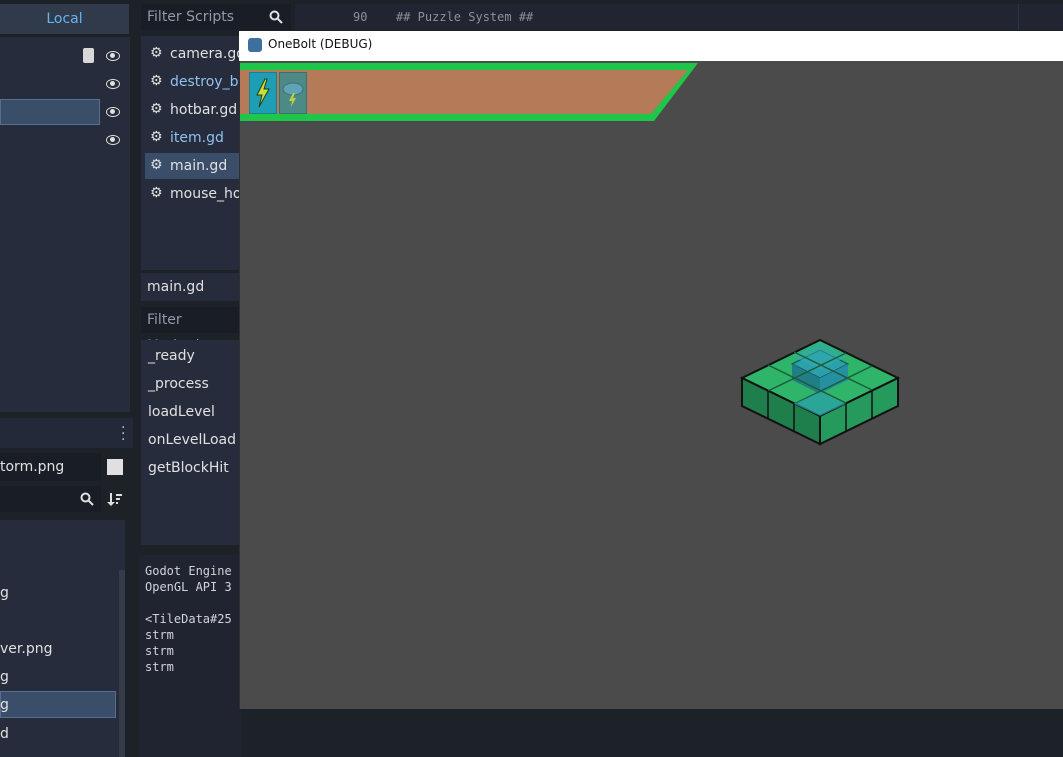 The image size is (1063, 757). Describe the element at coordinates (360, 17) in the screenshot. I see `line-number: 90` at that location.